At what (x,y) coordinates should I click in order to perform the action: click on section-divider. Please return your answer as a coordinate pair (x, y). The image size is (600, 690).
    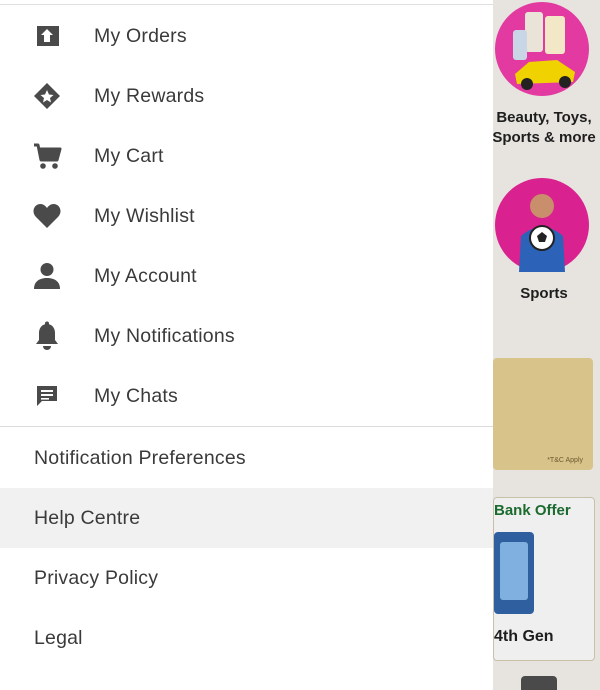
    Looking at the image, I should click on (246, 426).